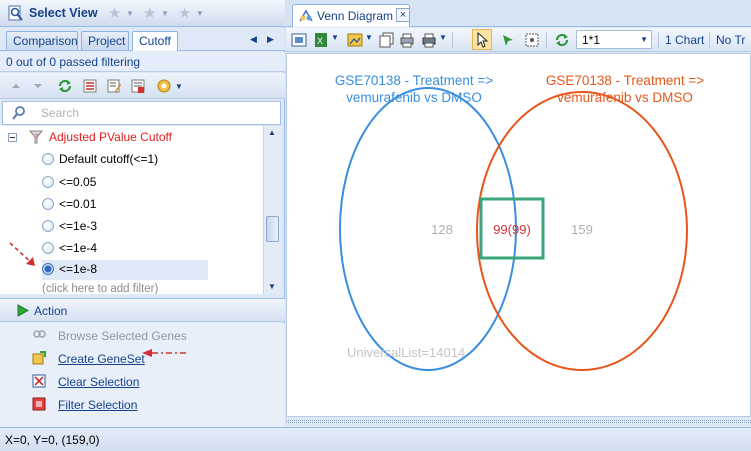  Describe the element at coordinates (508, 40) in the screenshot. I see `select-tool-icon` at that location.